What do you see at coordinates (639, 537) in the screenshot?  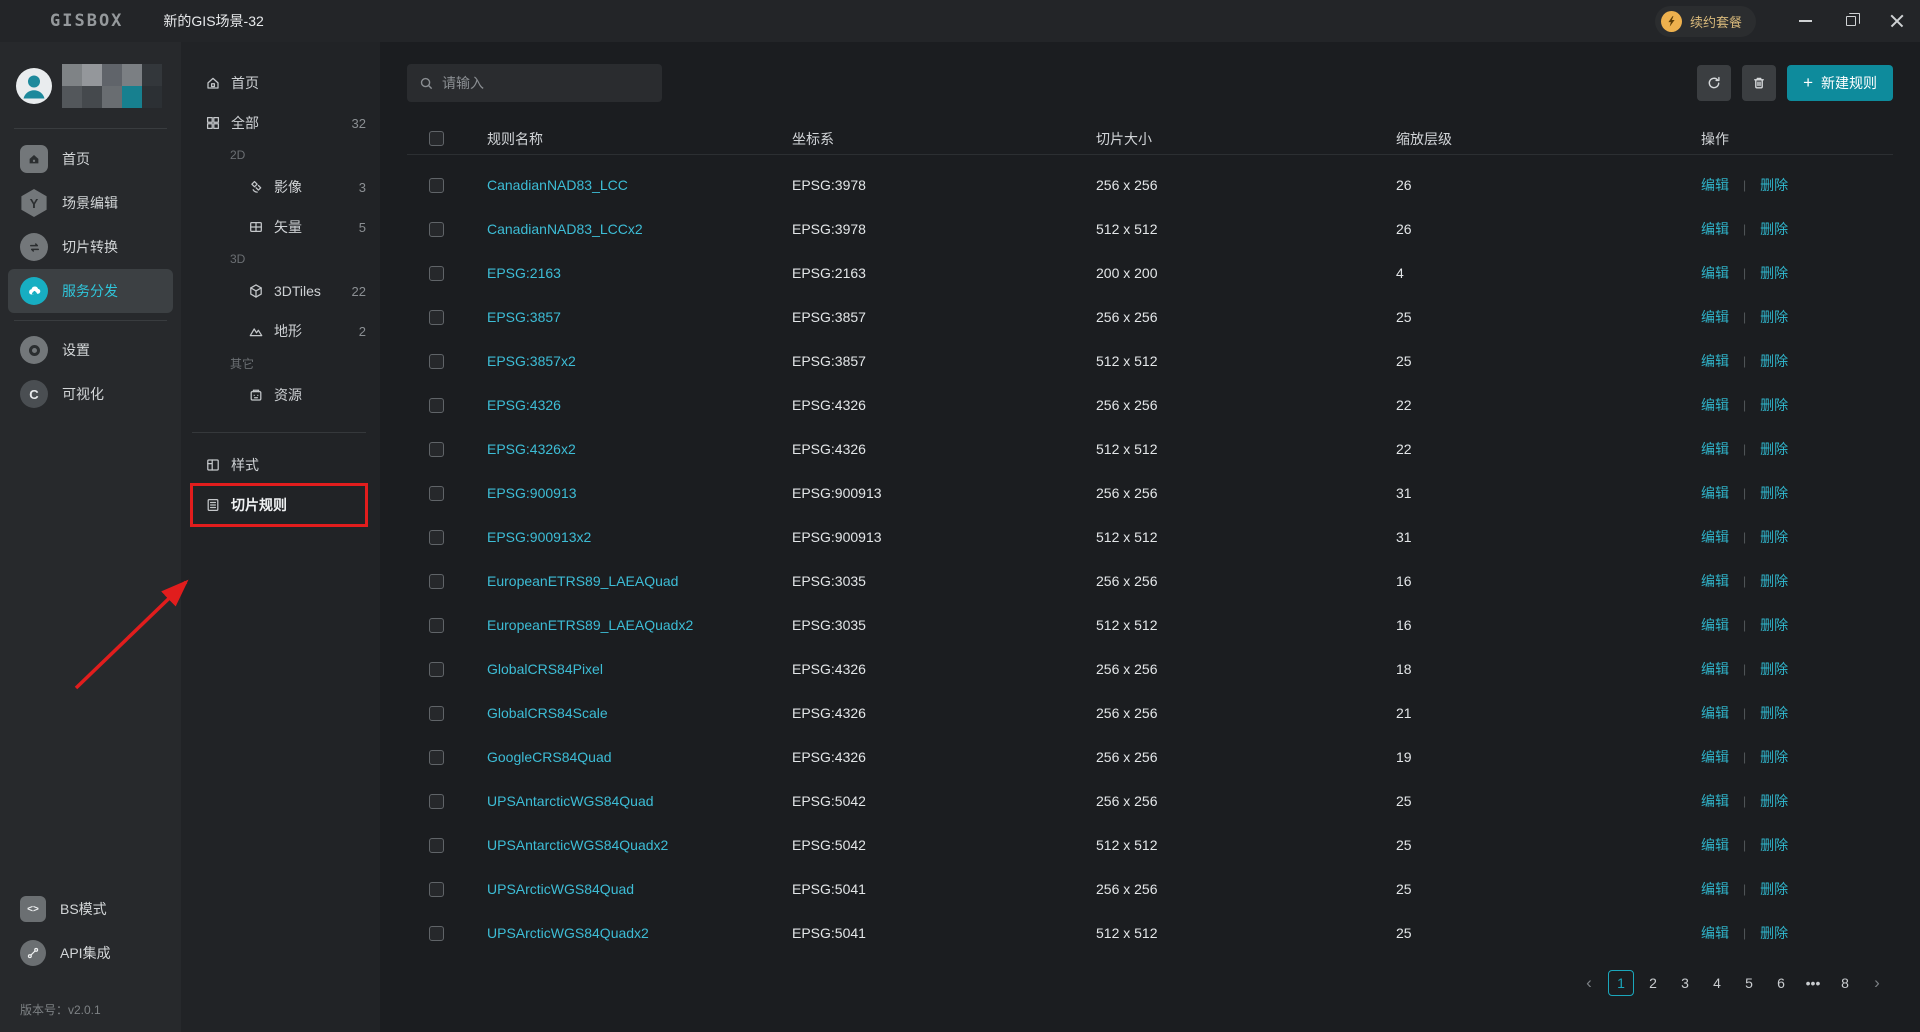 I see `rule-name-link: EPSG:900913x2` at bounding box center [639, 537].